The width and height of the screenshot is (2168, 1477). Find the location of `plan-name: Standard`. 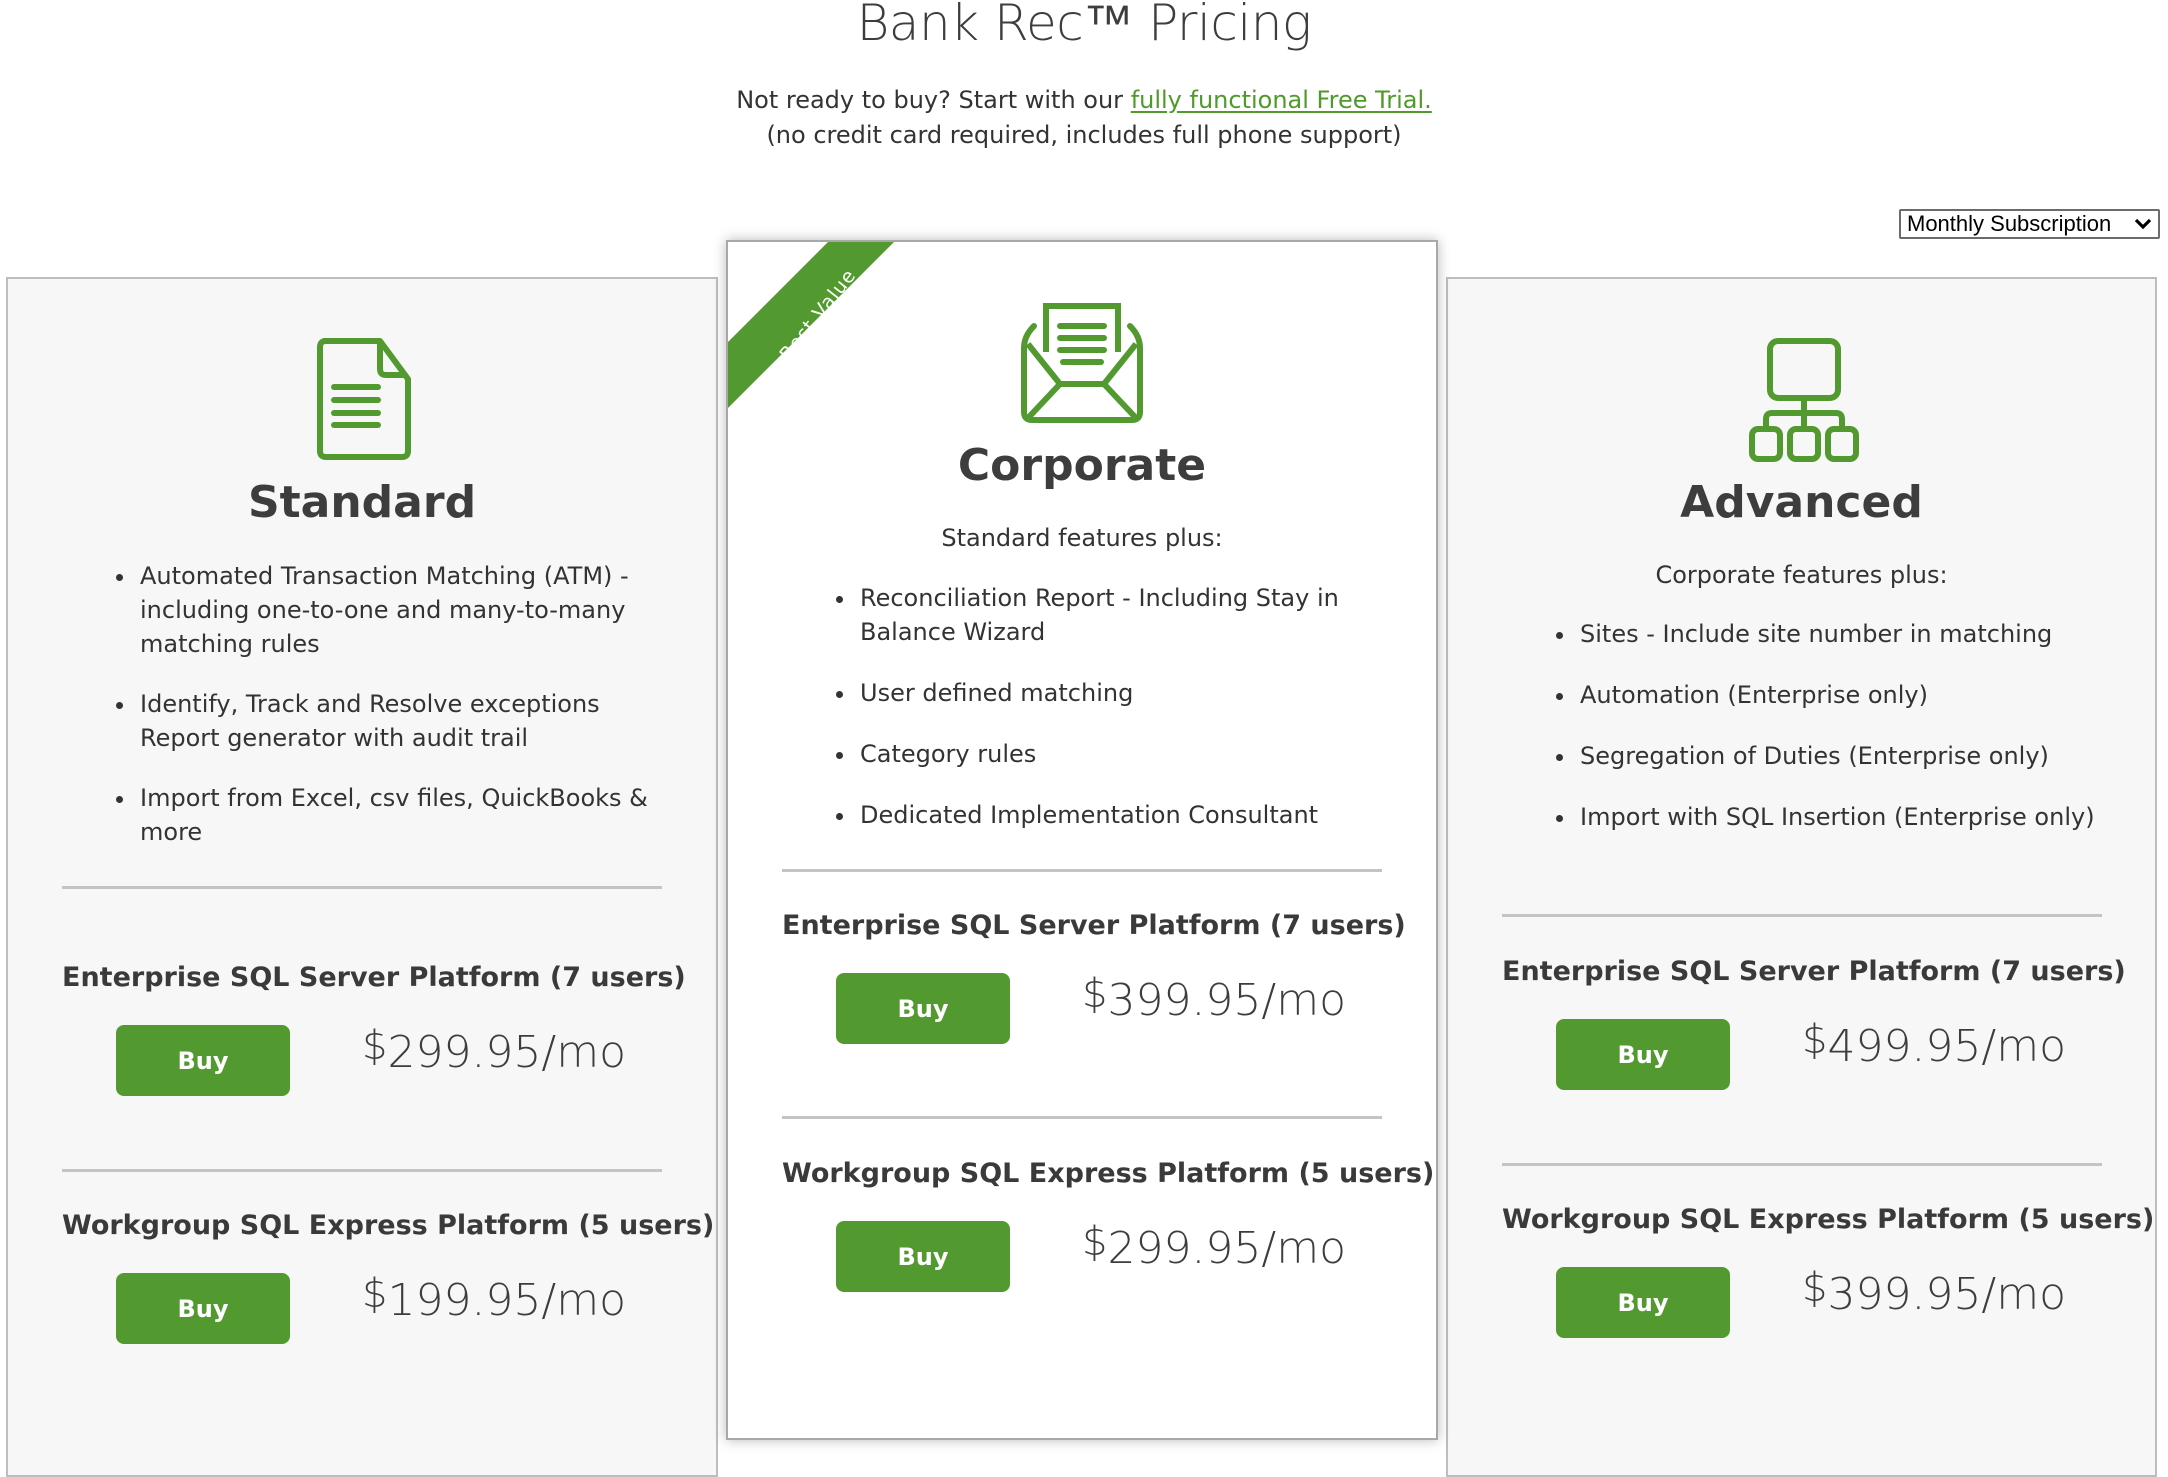

plan-name: Standard is located at coordinates (362, 502).